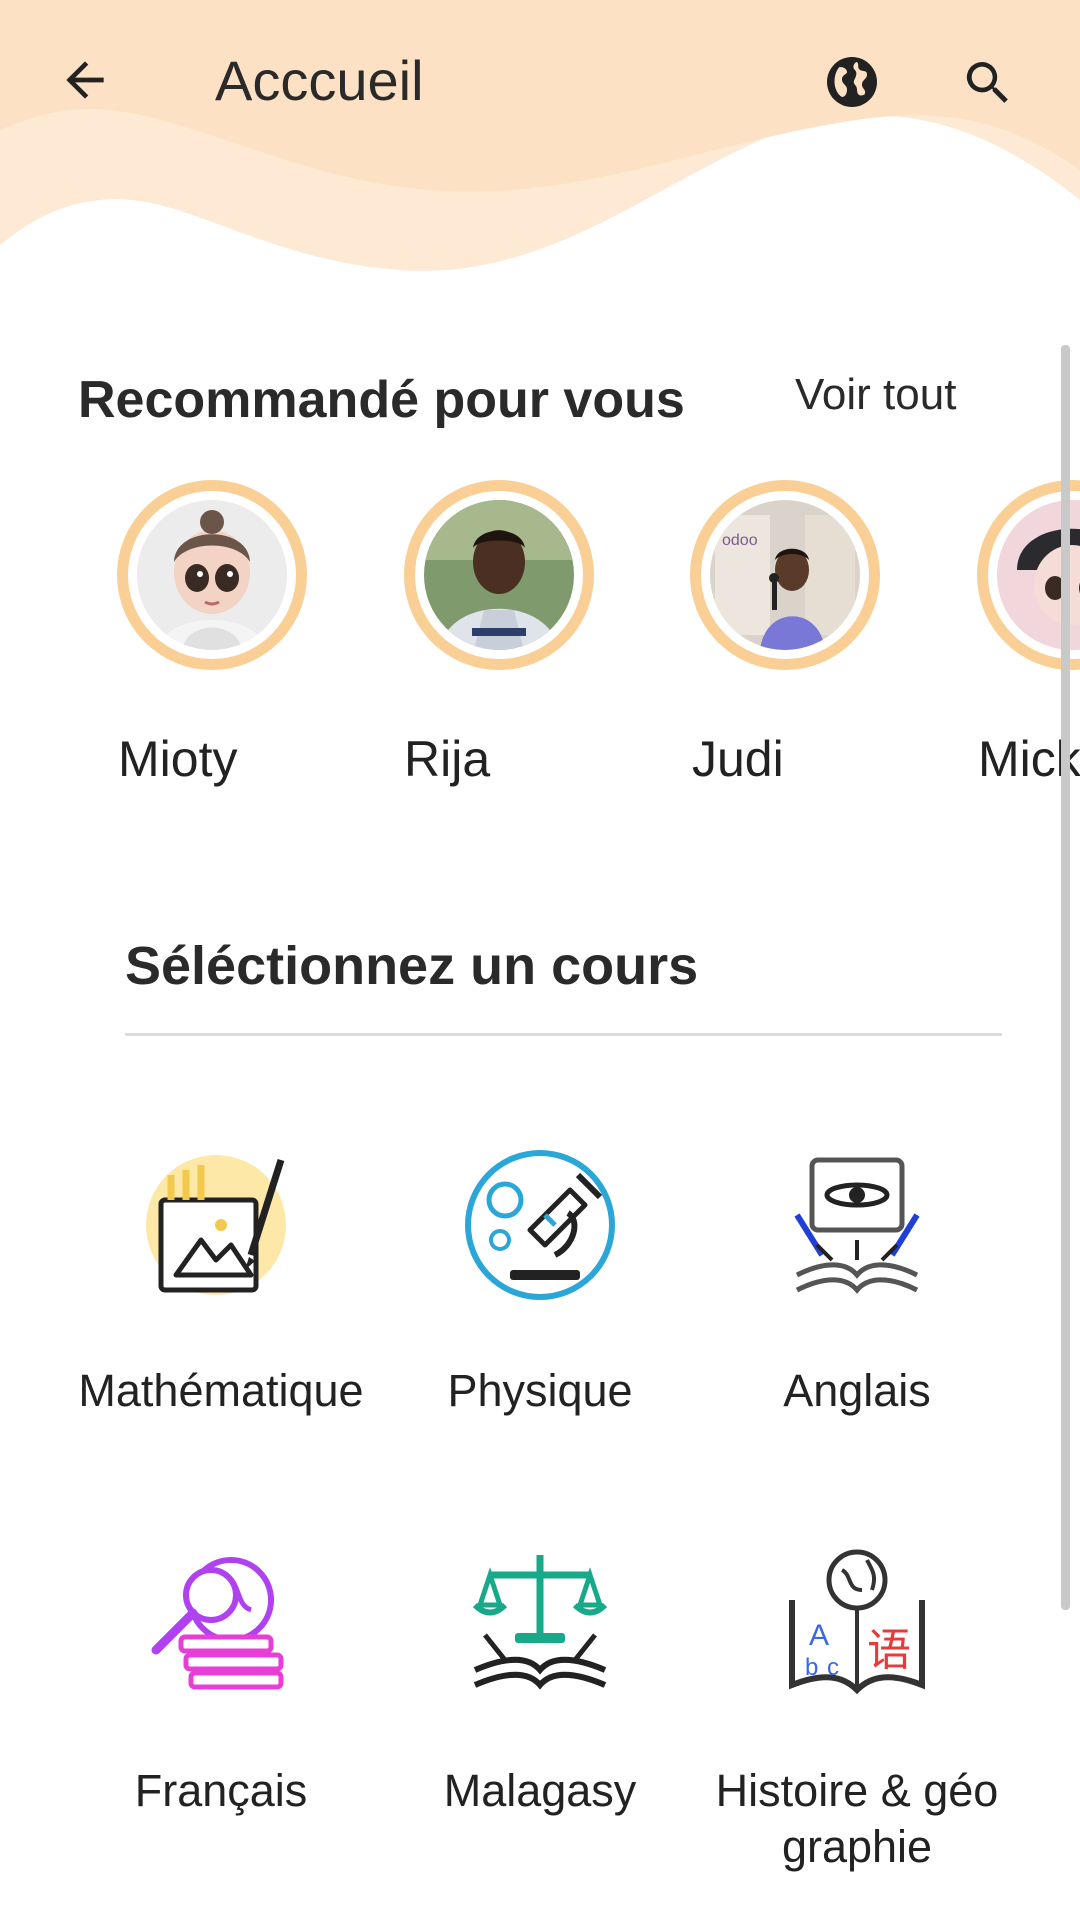  I want to click on avatar-rija, so click(499, 575).